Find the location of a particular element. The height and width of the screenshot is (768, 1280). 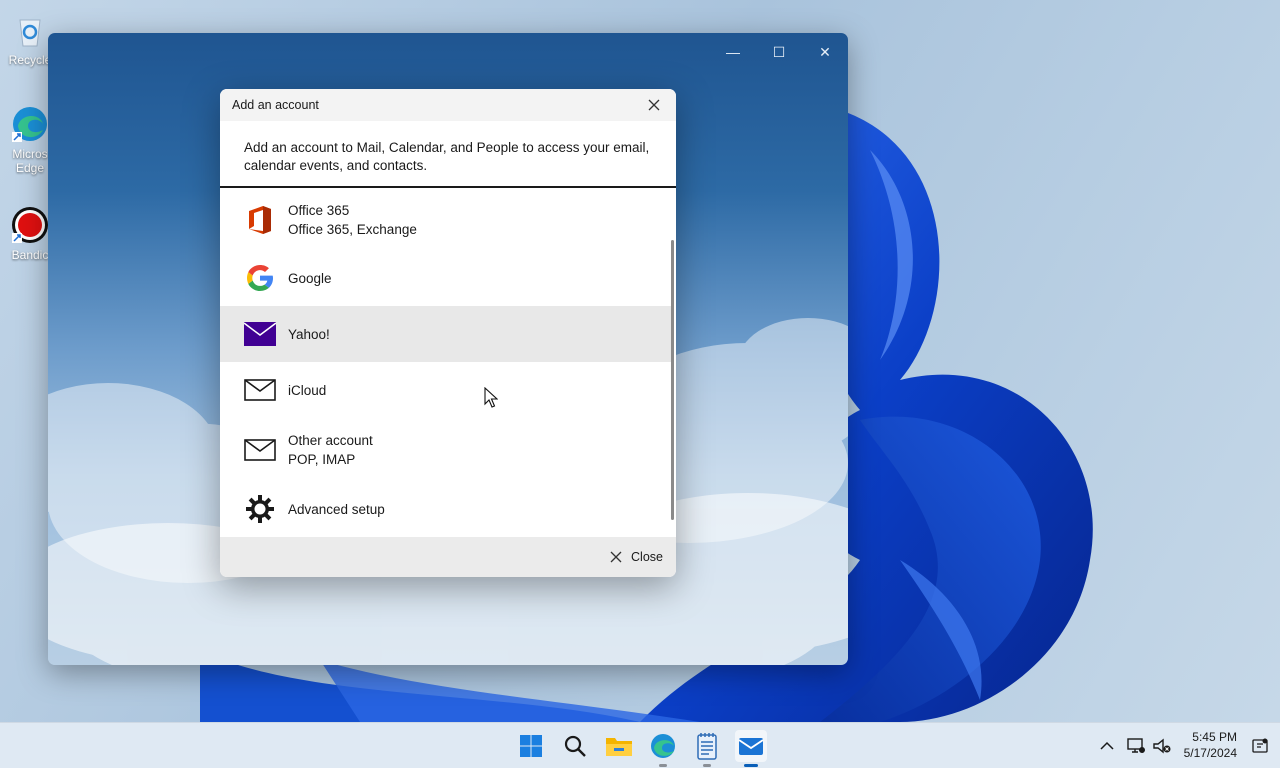

provider-icloud: iCloud is located at coordinates (446, 390).